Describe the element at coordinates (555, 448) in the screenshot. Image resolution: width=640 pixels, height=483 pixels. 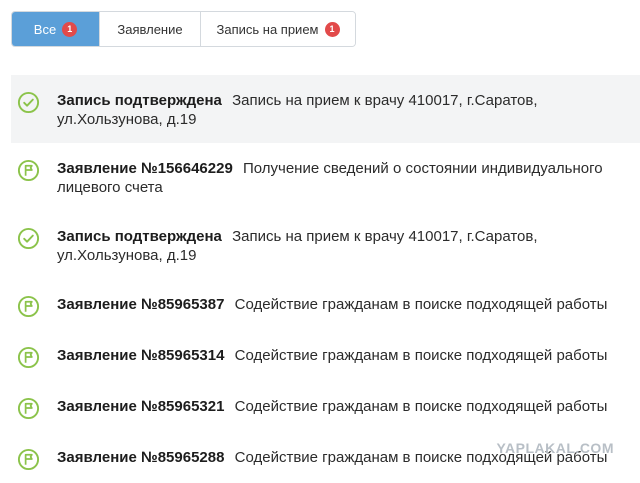
I see `watermark: YAPLAKAL.COM` at that location.